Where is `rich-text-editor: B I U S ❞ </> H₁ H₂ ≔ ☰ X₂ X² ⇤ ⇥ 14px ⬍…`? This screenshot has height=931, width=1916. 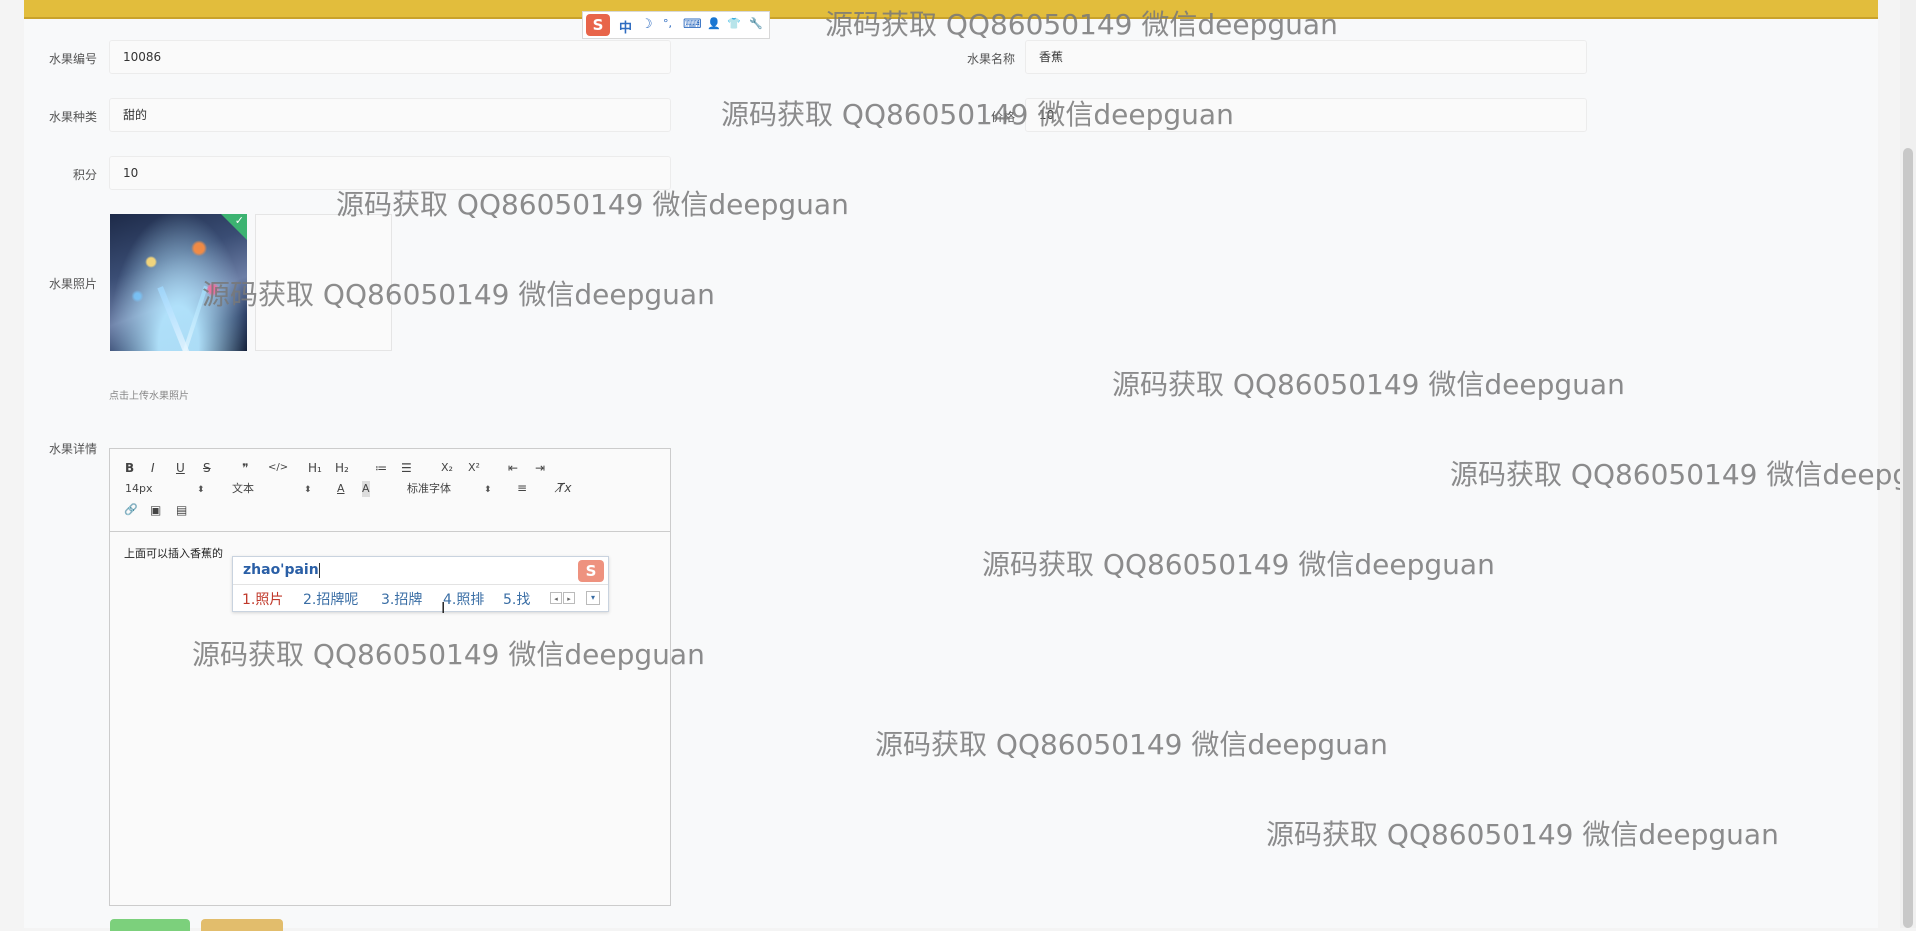 rich-text-editor: B I U S ❞ </> H₁ H₂ ≔ ☰ X₂ X² ⇤ ⇥ 14px ⬍… is located at coordinates (390, 677).